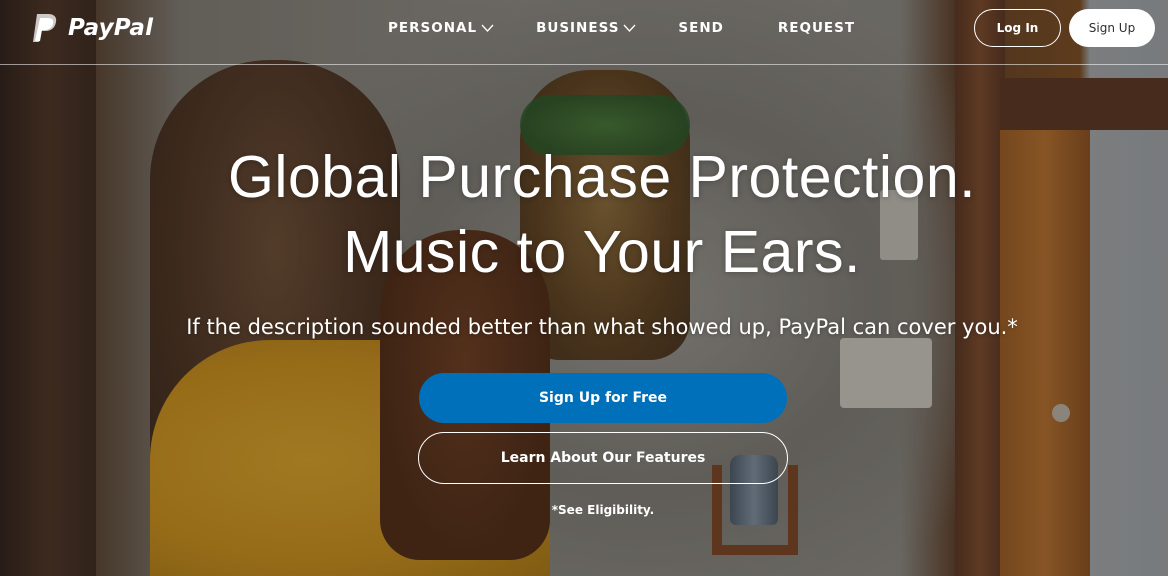  Describe the element at coordinates (603, 510) in the screenshot. I see `eligibility-link: *See Eligibility.` at that location.